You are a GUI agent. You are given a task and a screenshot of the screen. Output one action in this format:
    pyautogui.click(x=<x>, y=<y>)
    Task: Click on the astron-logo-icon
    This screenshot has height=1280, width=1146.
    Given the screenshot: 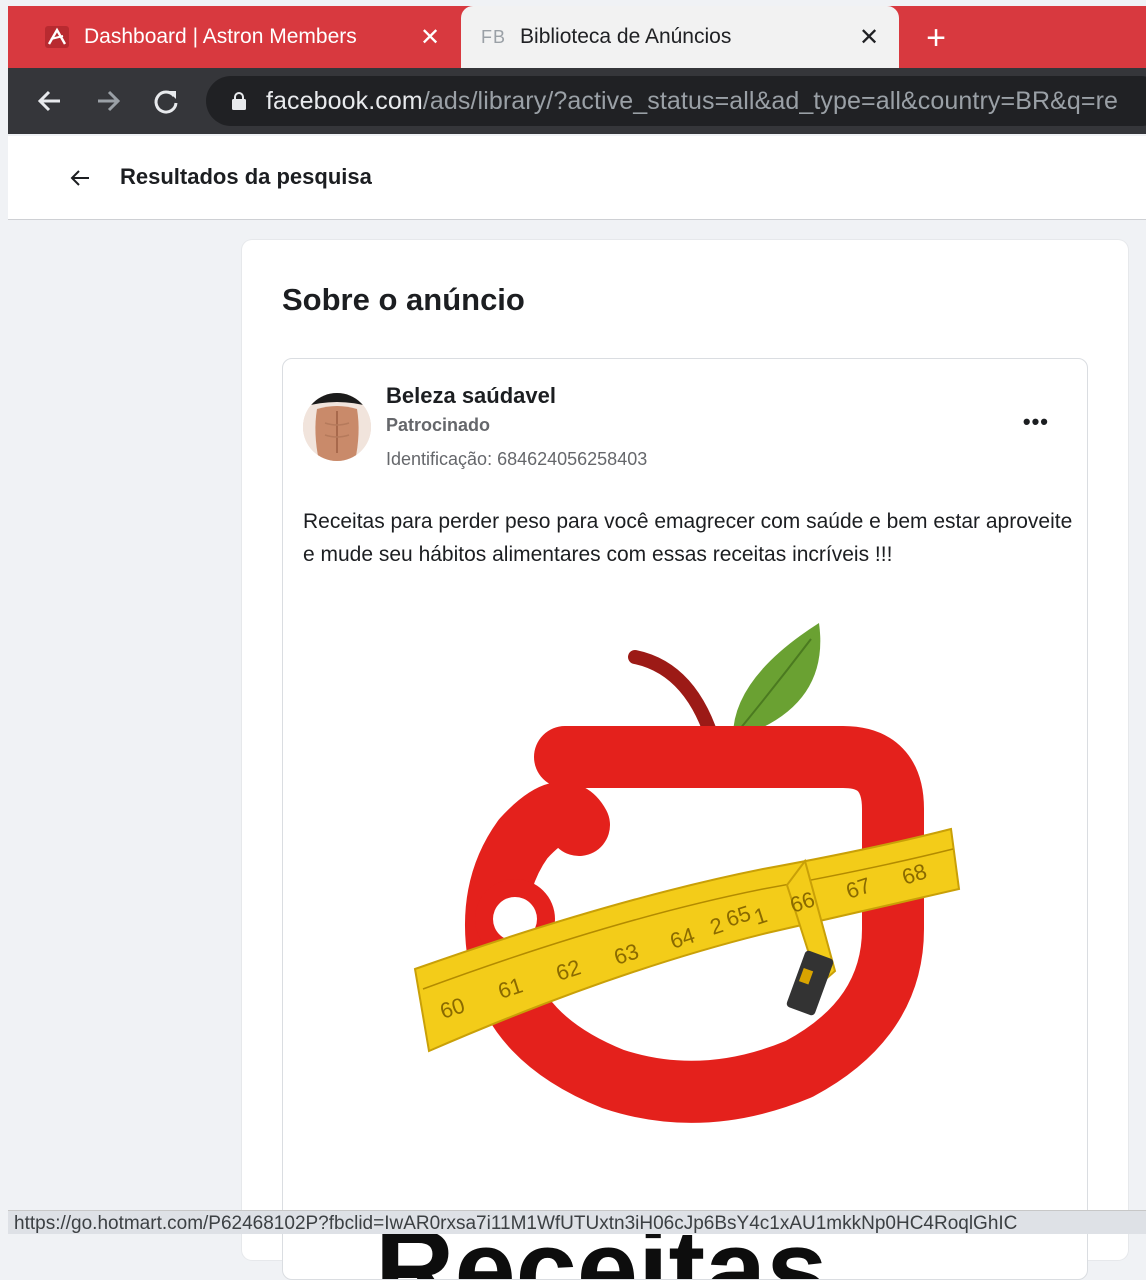 What is the action you would take?
    pyautogui.click(x=57, y=37)
    